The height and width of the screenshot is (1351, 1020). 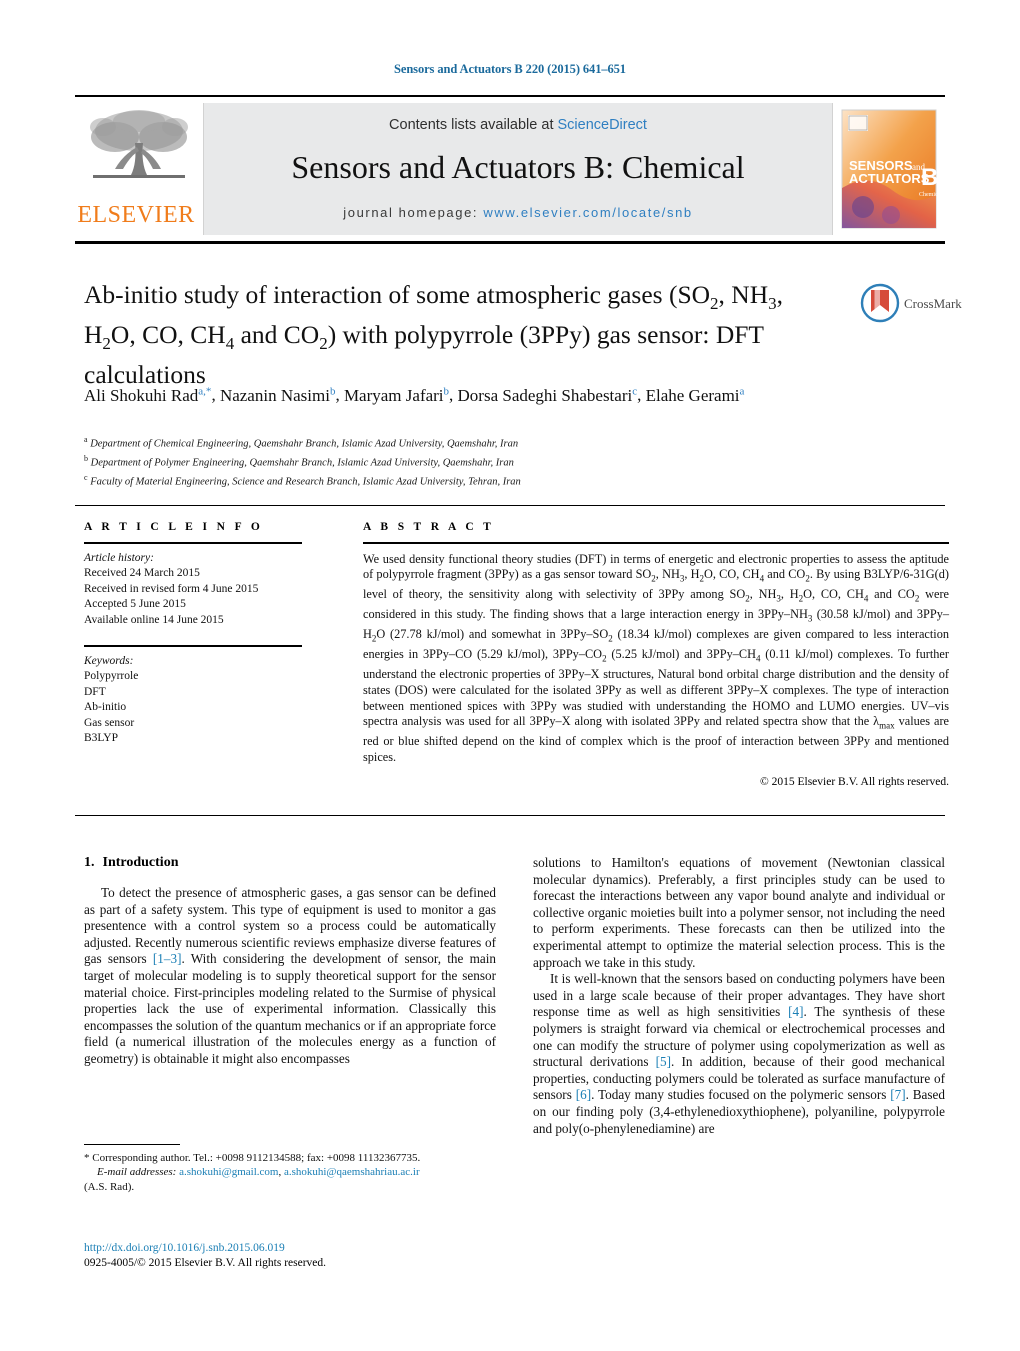 I want to click on sciencedirect-link: ScienceDirect, so click(x=602, y=125).